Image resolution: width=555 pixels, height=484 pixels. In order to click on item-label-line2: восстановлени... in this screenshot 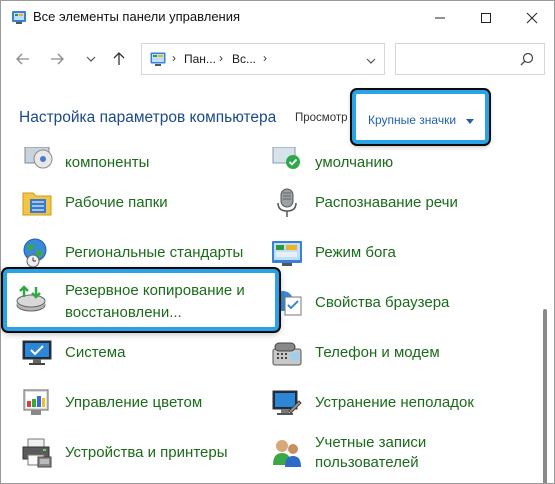, I will do `click(123, 312)`.